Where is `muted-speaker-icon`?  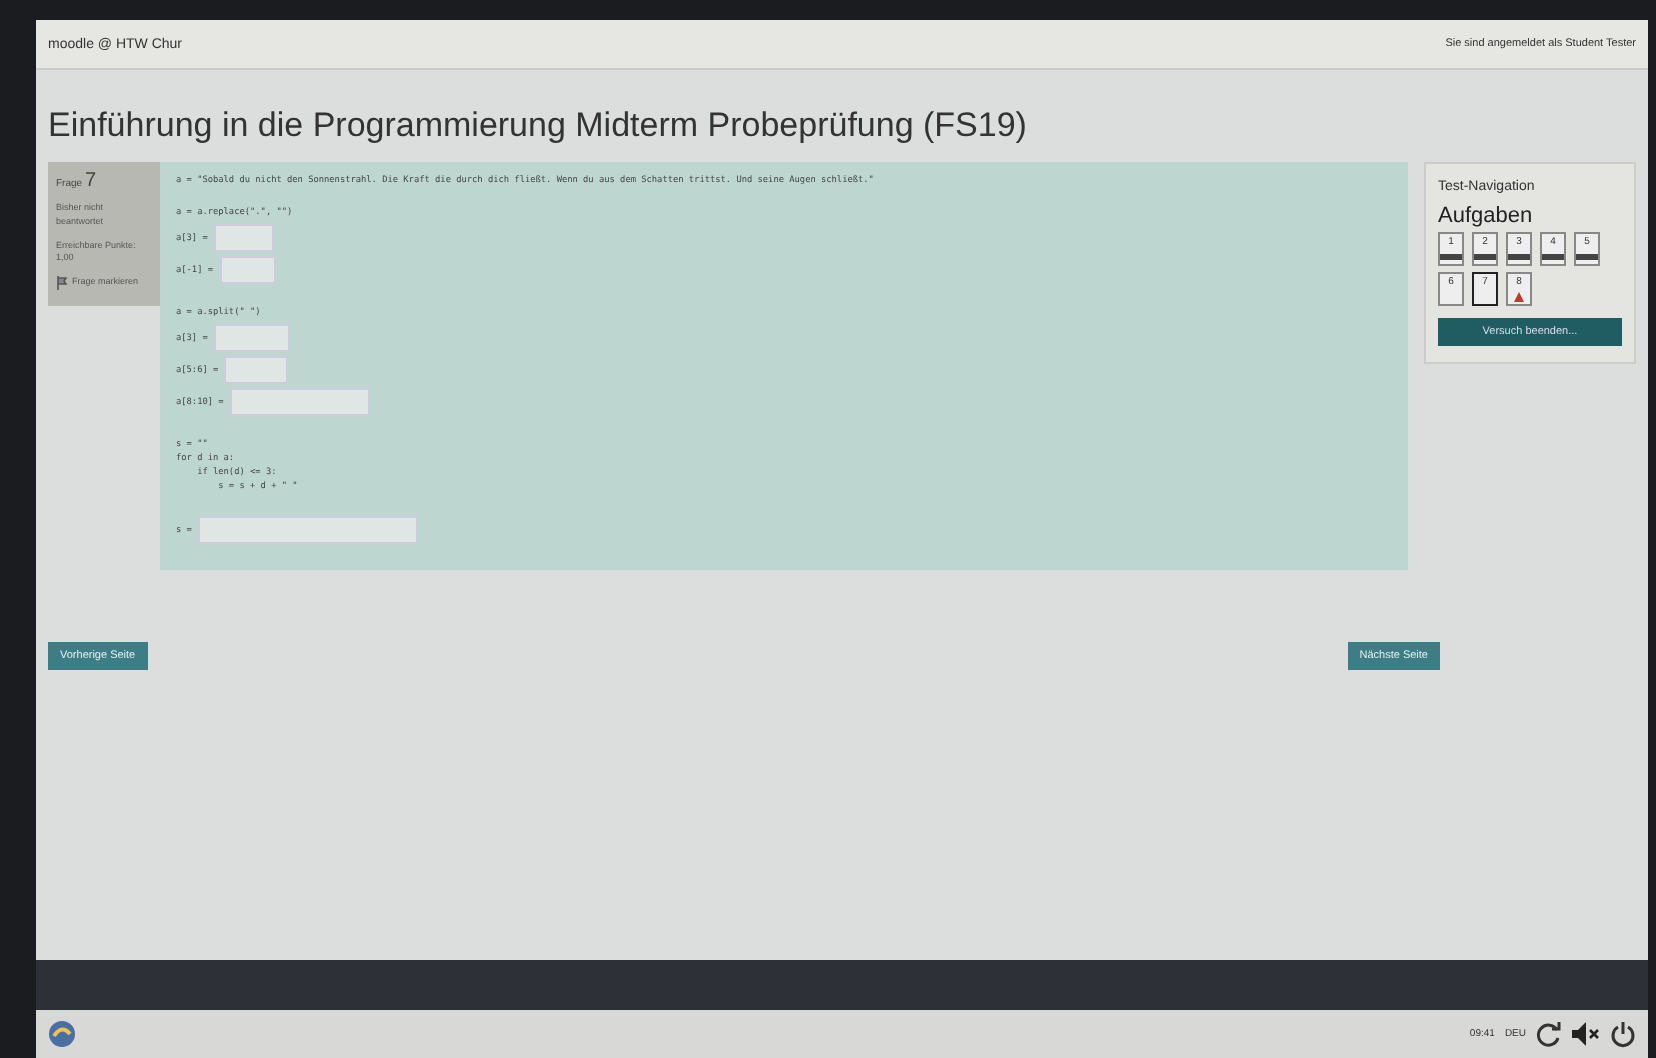
muted-speaker-icon is located at coordinates (1586, 1034).